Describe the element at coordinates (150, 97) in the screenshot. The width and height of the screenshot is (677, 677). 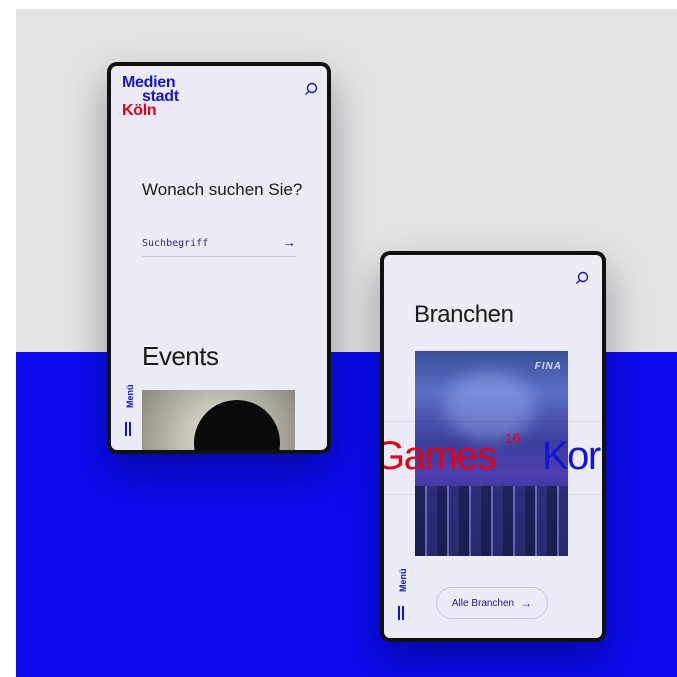
I see `site-logo: Medien stadt Köln` at that location.